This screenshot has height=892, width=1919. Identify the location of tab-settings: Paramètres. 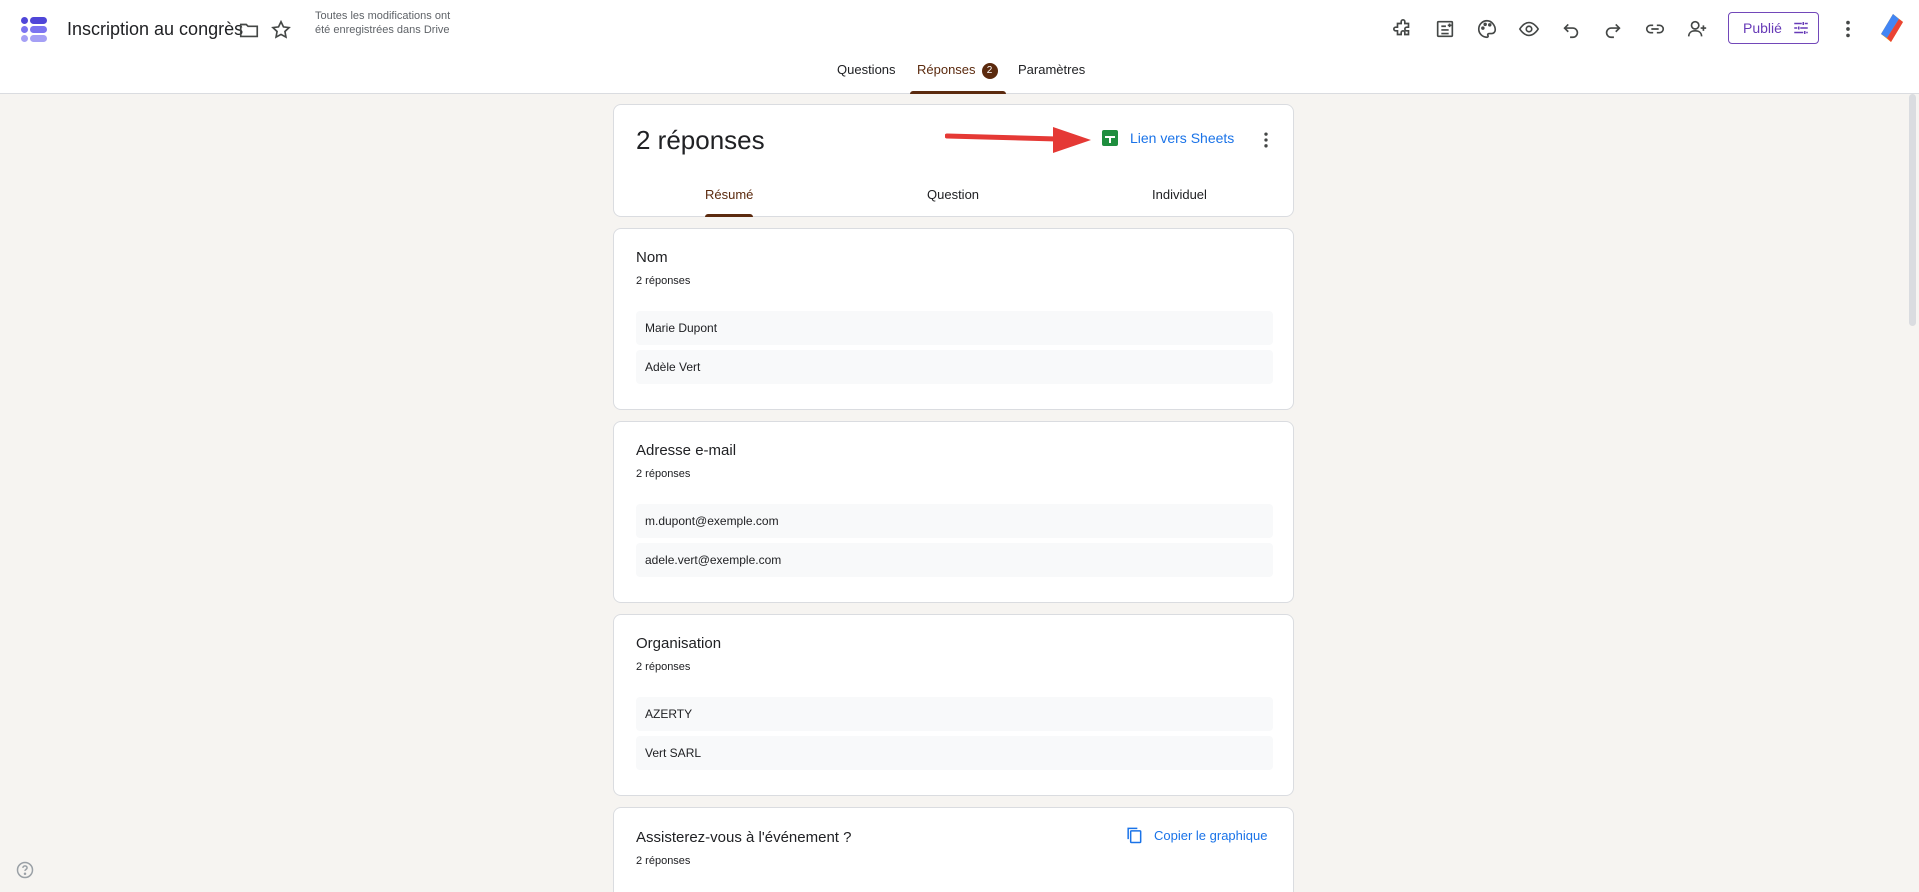
(1051, 78).